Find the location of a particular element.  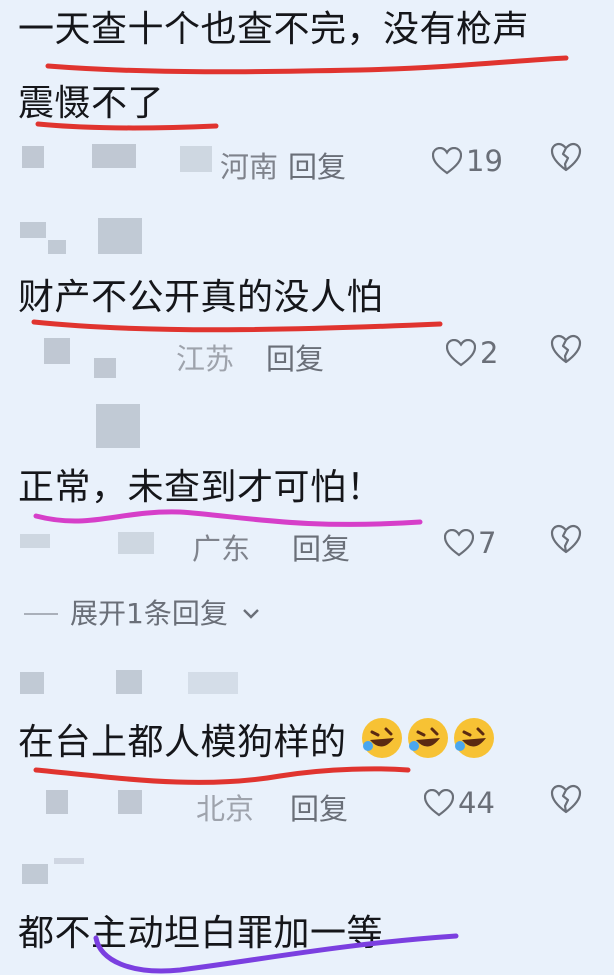

like-button: 44 is located at coordinates (459, 803).